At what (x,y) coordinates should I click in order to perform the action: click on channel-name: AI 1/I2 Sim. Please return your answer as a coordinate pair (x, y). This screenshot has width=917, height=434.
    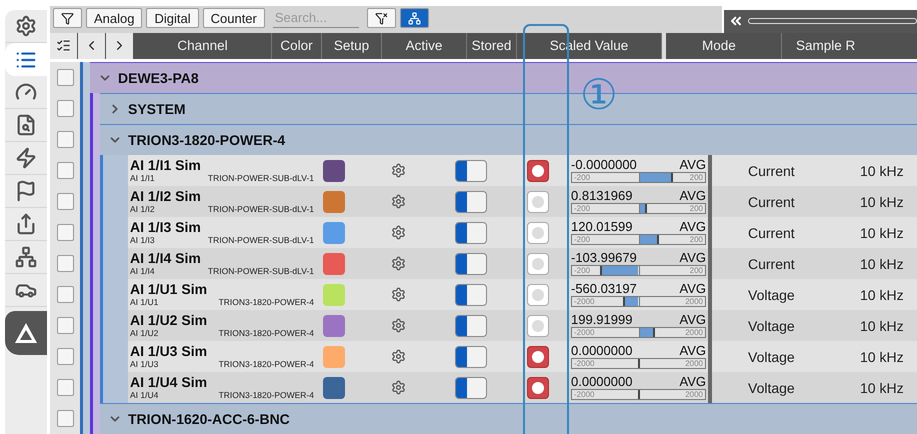
    Looking at the image, I should click on (166, 196).